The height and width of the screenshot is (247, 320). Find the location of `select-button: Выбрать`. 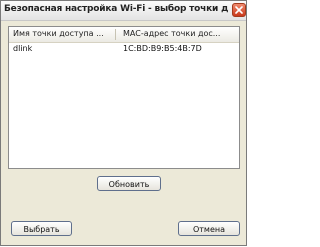

select-button: Выбрать is located at coordinates (41, 228).